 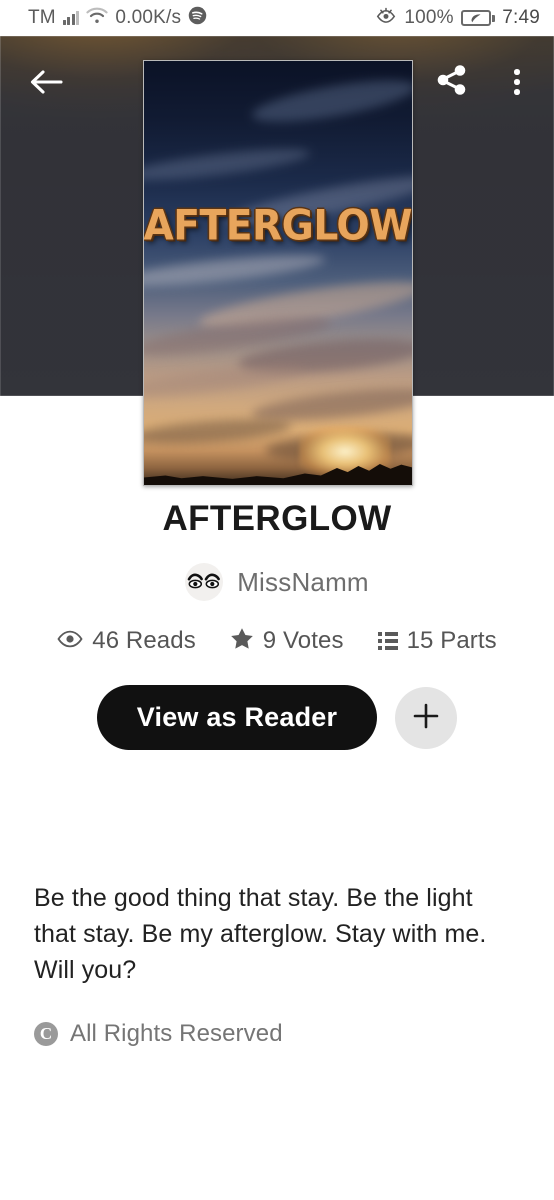 I want to click on status-bar-left: TM 0.00K/s, so click(x=117, y=18).